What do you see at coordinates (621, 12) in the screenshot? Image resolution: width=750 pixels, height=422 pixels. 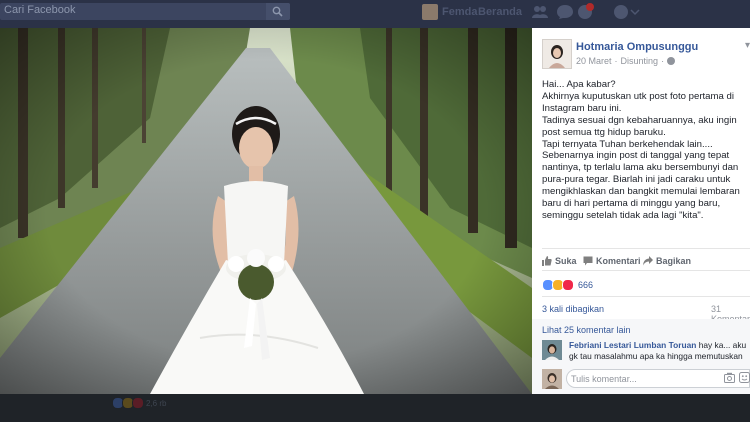 I see `help-icon` at bounding box center [621, 12].